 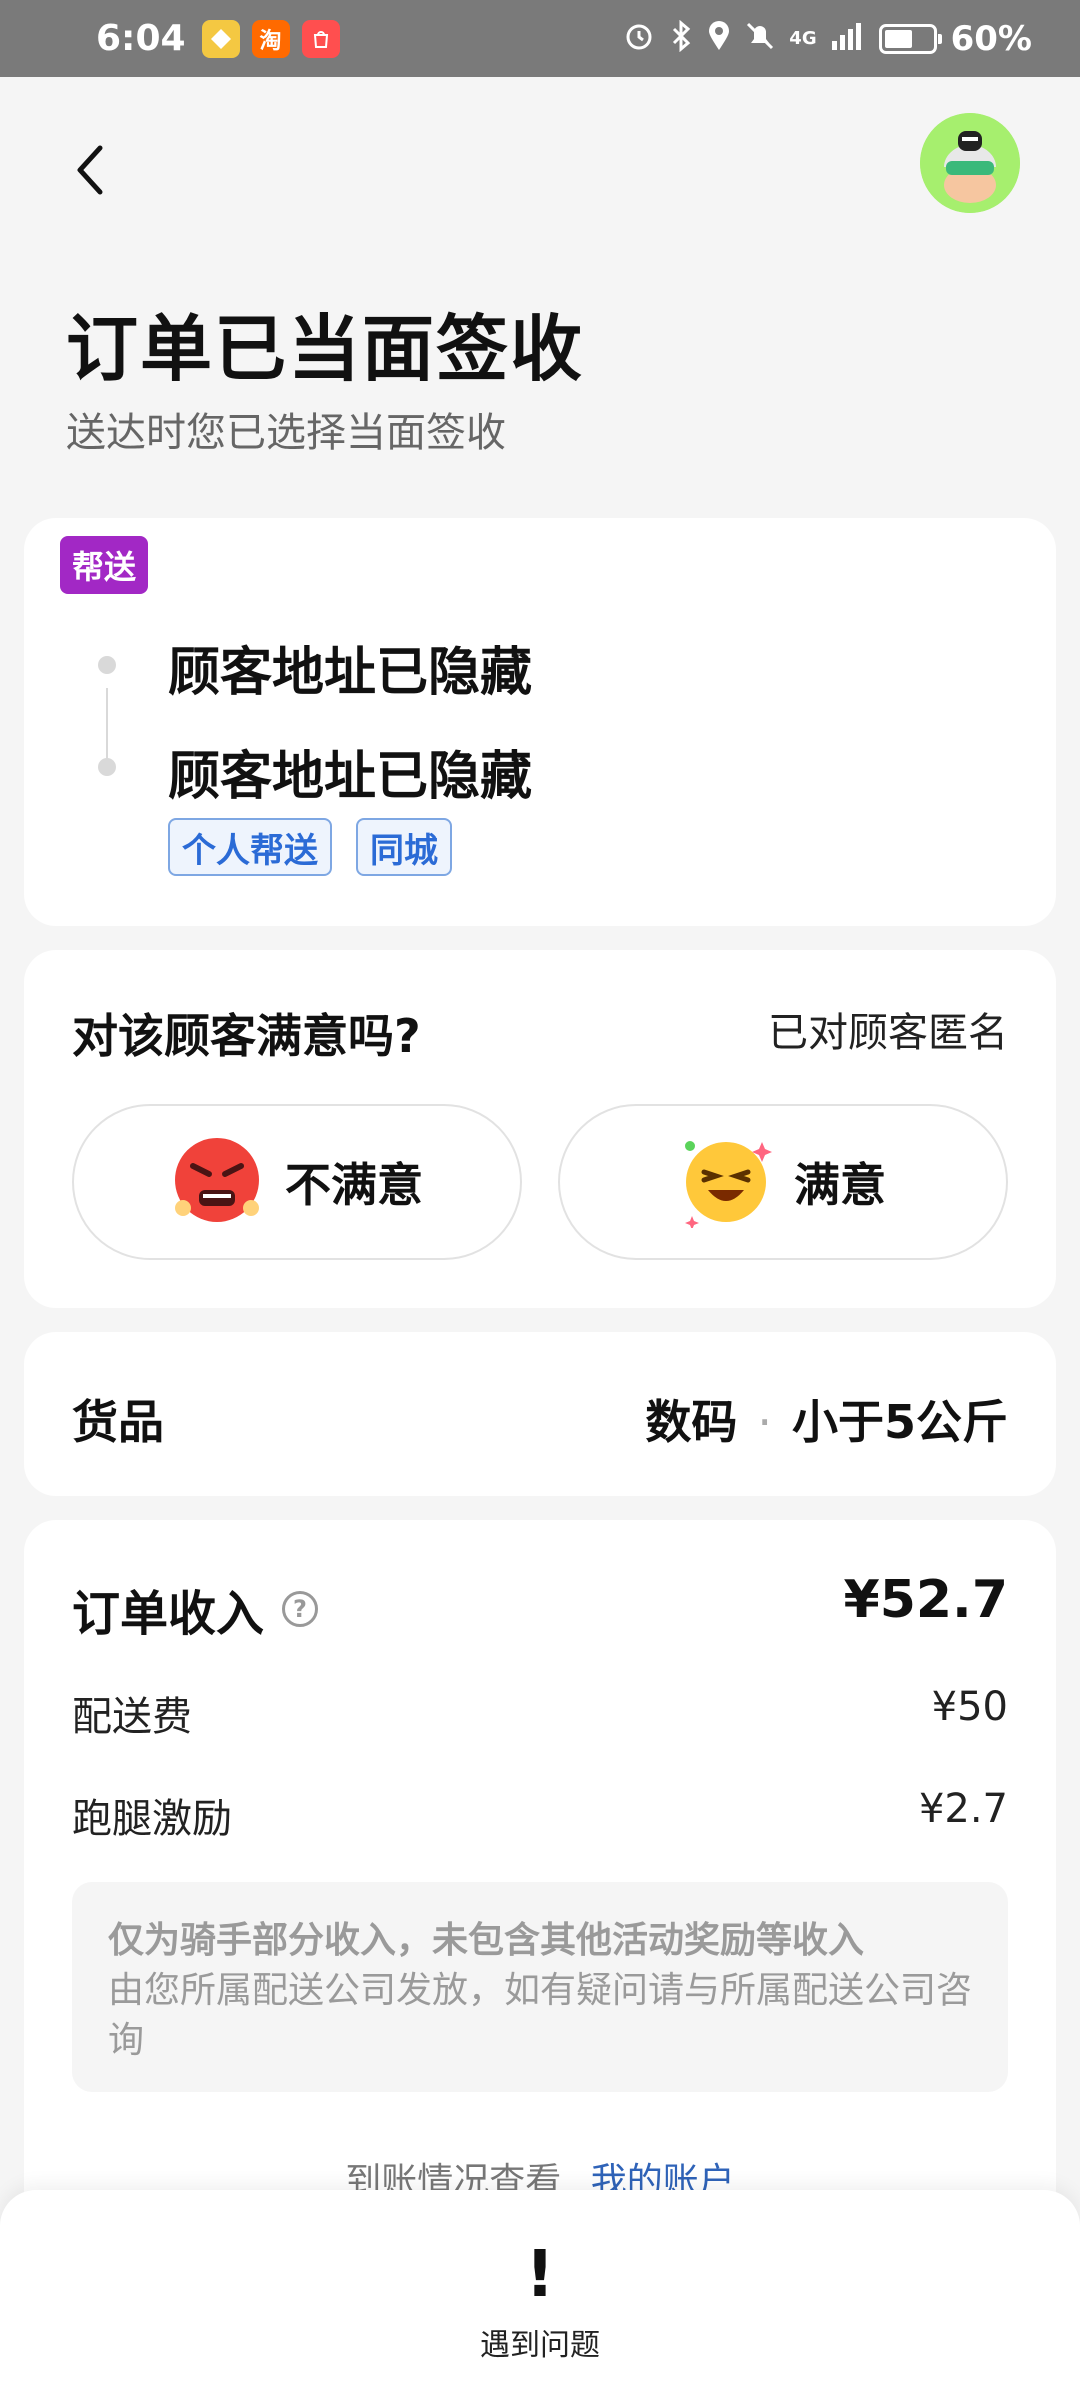 What do you see at coordinates (898, 38) in the screenshot?
I see `battery-level` at bounding box center [898, 38].